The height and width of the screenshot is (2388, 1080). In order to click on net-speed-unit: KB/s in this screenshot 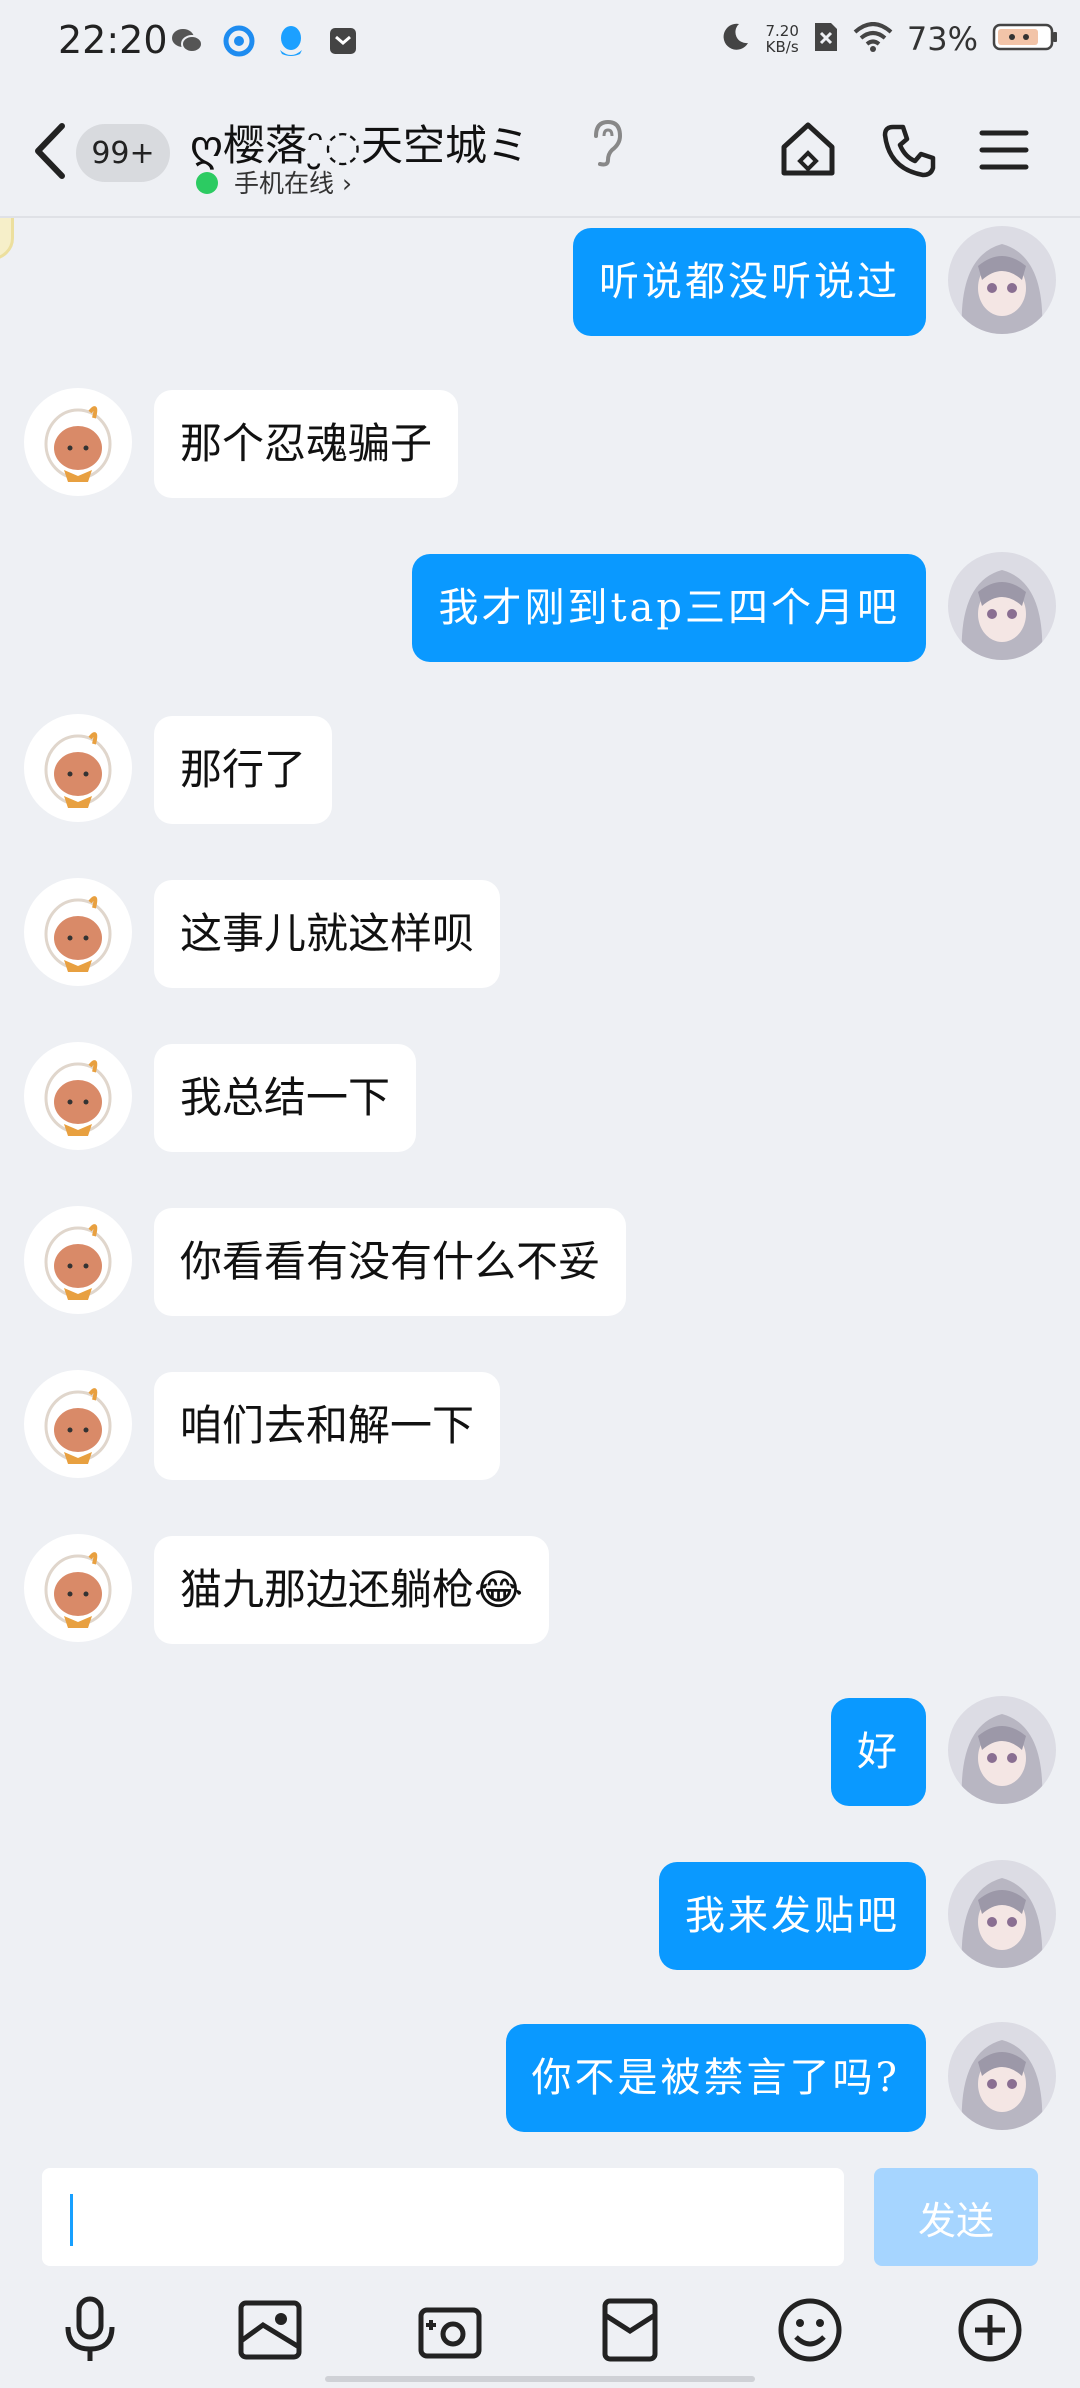, I will do `click(782, 47)`.